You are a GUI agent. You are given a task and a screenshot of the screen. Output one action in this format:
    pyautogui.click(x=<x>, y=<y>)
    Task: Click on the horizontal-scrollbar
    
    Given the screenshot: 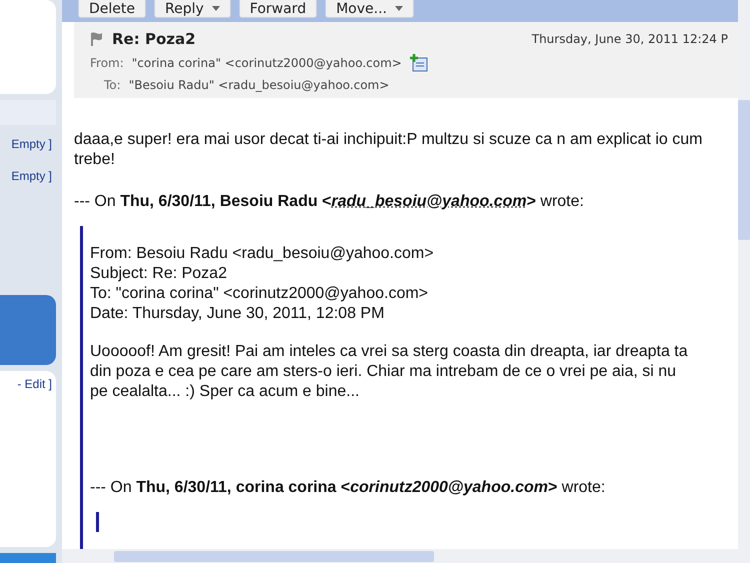 What is the action you would take?
    pyautogui.click(x=406, y=556)
    